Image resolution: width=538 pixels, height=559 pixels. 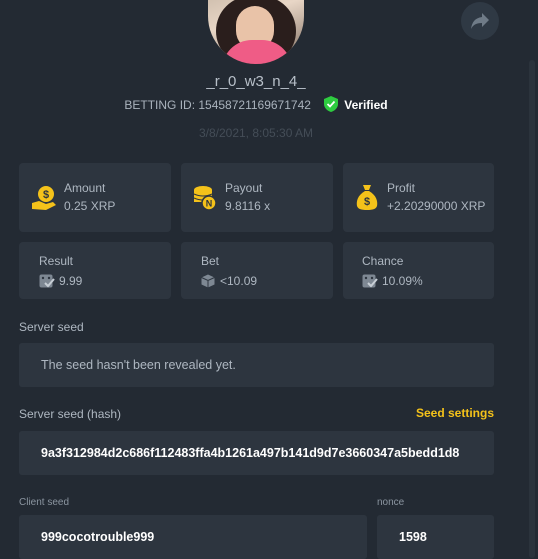 What do you see at coordinates (209, 204) in the screenshot?
I see `svg-text: N` at bounding box center [209, 204].